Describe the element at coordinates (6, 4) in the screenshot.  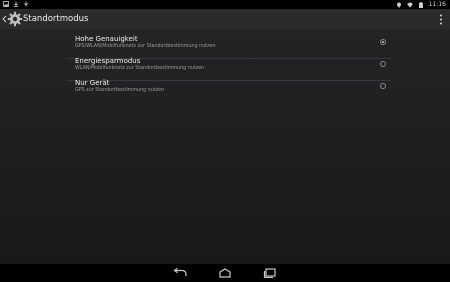
I see `image-icon` at that location.